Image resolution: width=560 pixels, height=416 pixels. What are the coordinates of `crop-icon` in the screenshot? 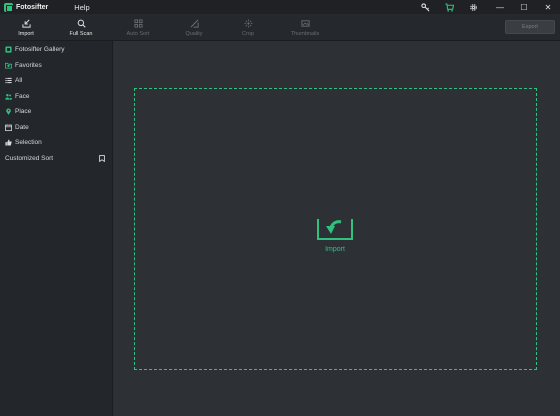 It's located at (248, 23).